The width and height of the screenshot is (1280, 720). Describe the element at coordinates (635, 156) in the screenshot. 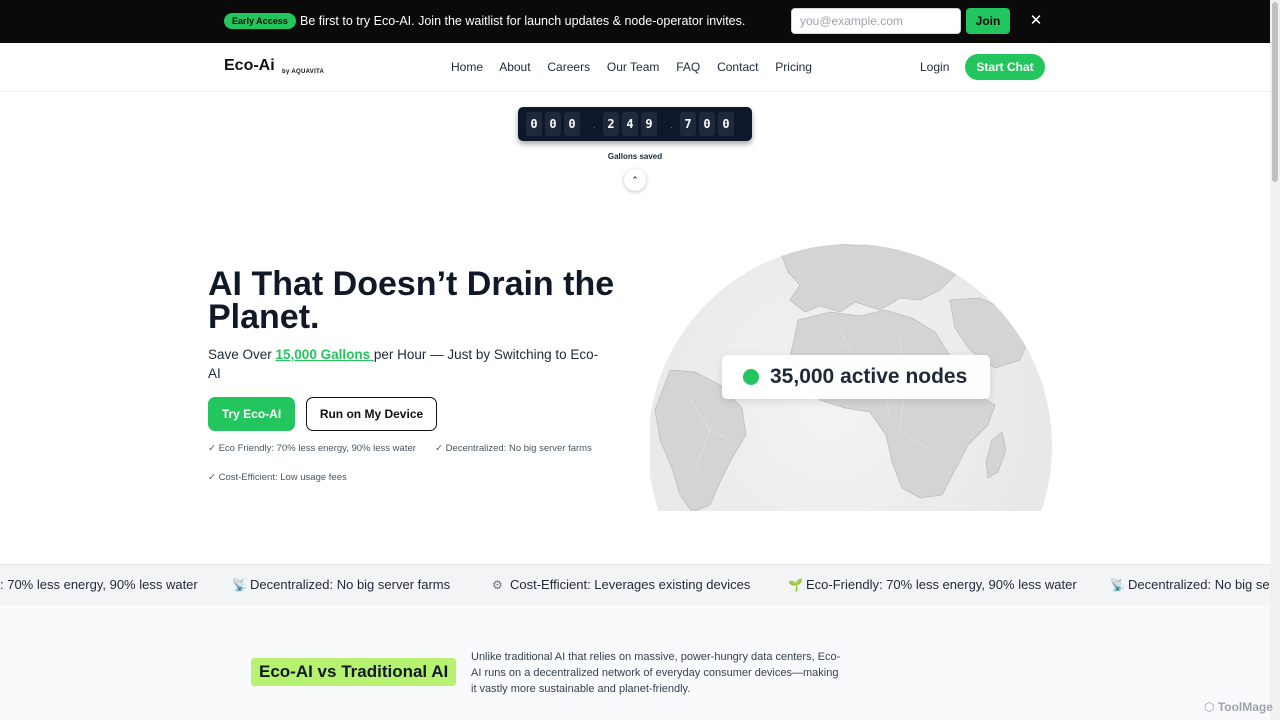

I see `counter-label: Gallons saved` at that location.